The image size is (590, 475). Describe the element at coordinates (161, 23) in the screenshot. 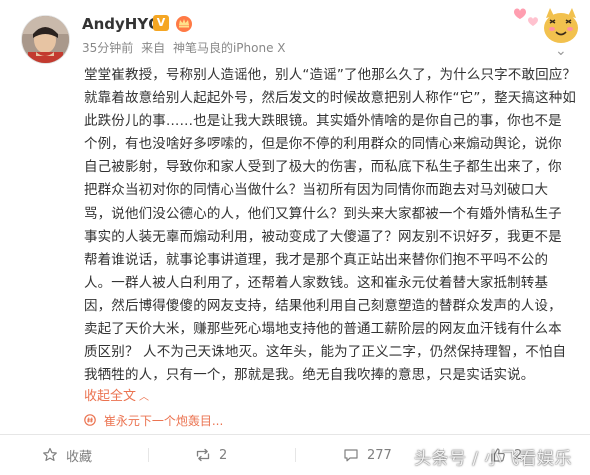

I see `vip-v-icon: V` at that location.